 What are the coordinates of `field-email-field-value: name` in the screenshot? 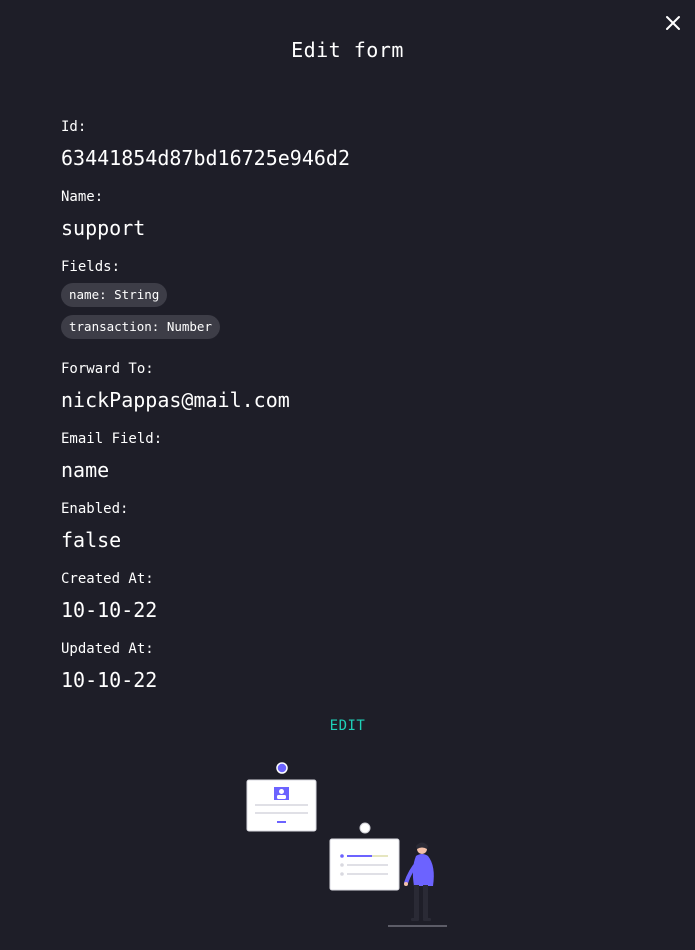 It's located at (85, 470).